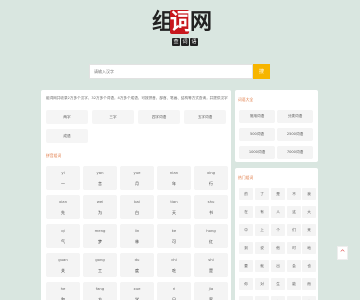 This screenshot has height=300, width=360. I want to click on hanzi-label: 工, so click(100, 270).